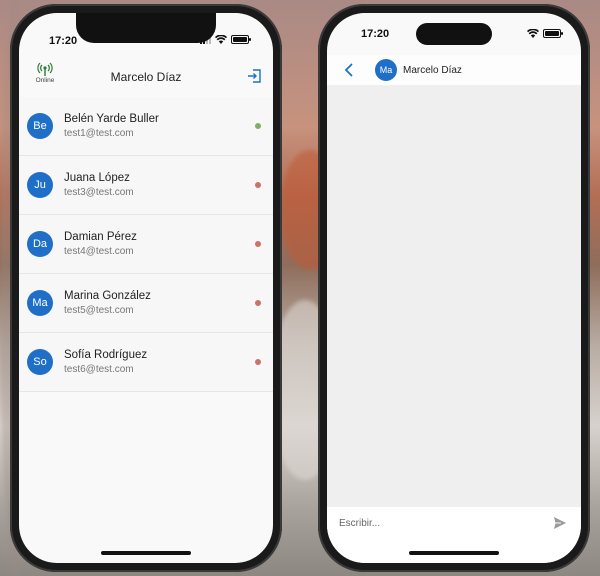  What do you see at coordinates (258, 126) in the screenshot?
I see `online-status-dot` at bounding box center [258, 126].